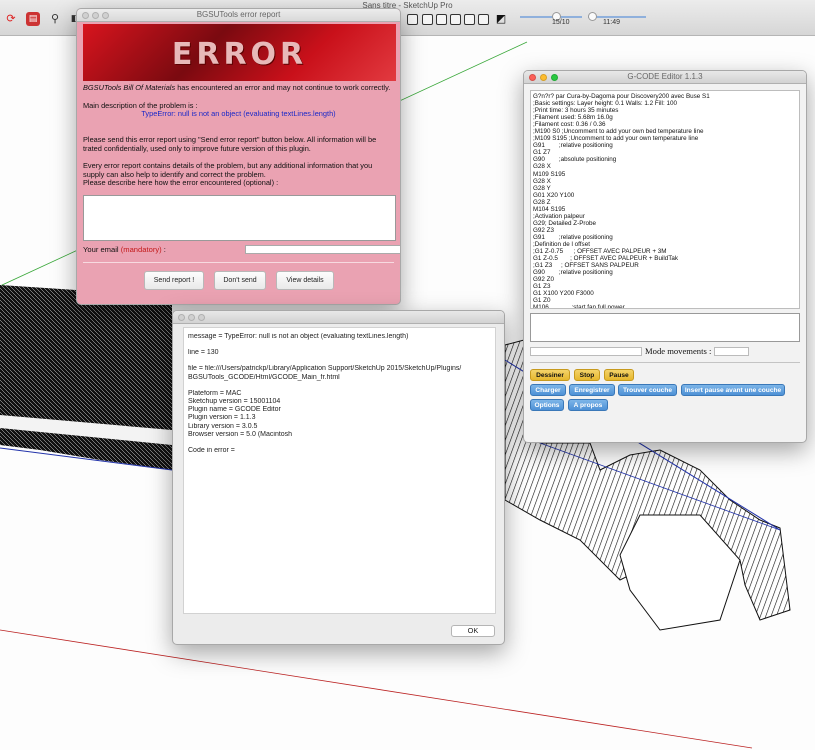 The height and width of the screenshot is (750, 815). I want to click on email-label-text: Your email, so click(101, 249).